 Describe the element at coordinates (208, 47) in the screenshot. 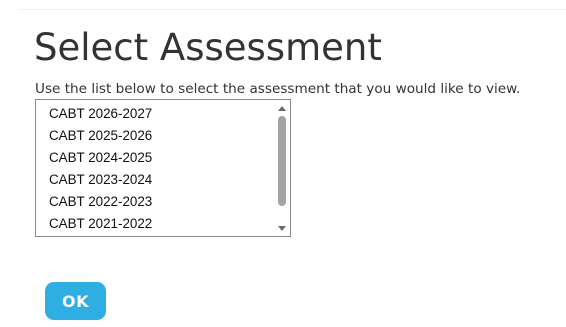

I see `page-title: Select Assessment` at that location.